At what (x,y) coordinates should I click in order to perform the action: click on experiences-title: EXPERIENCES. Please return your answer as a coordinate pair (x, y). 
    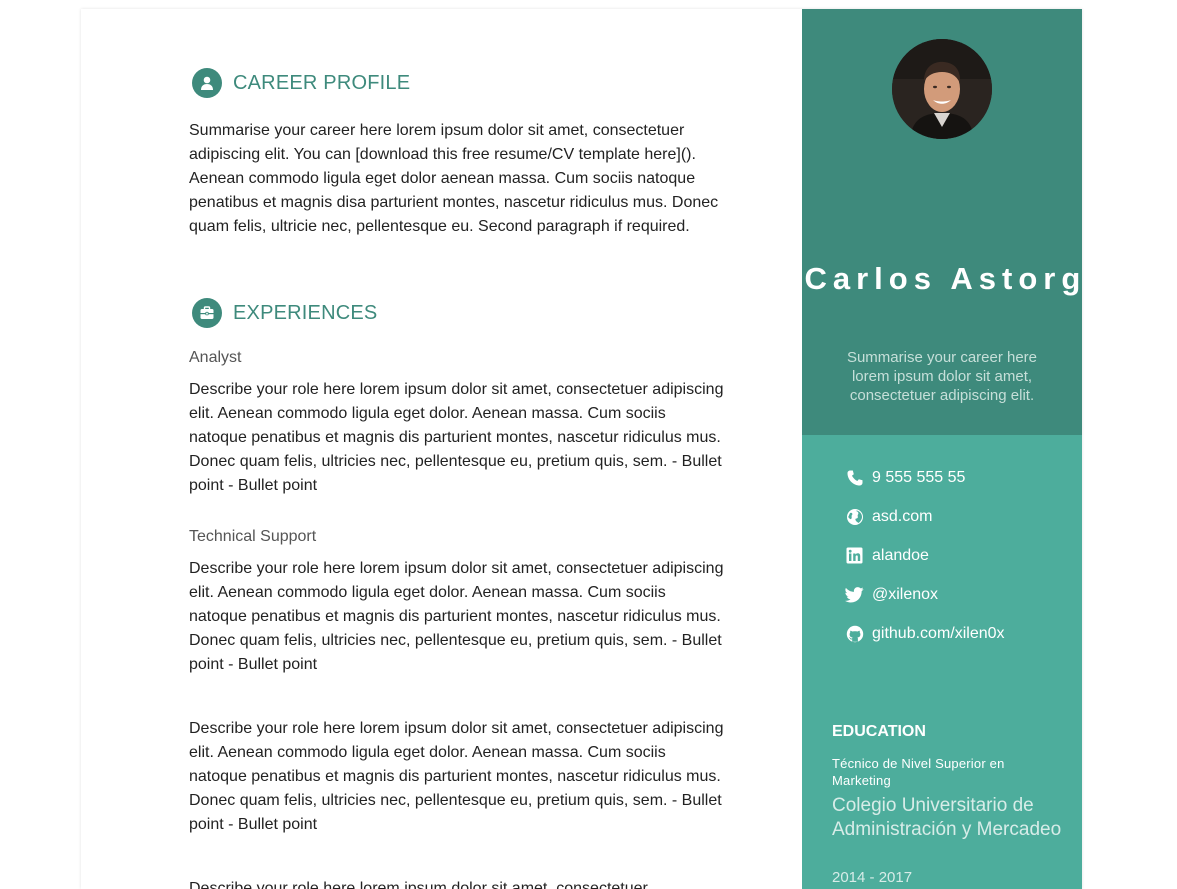
    Looking at the image, I should click on (305, 312).